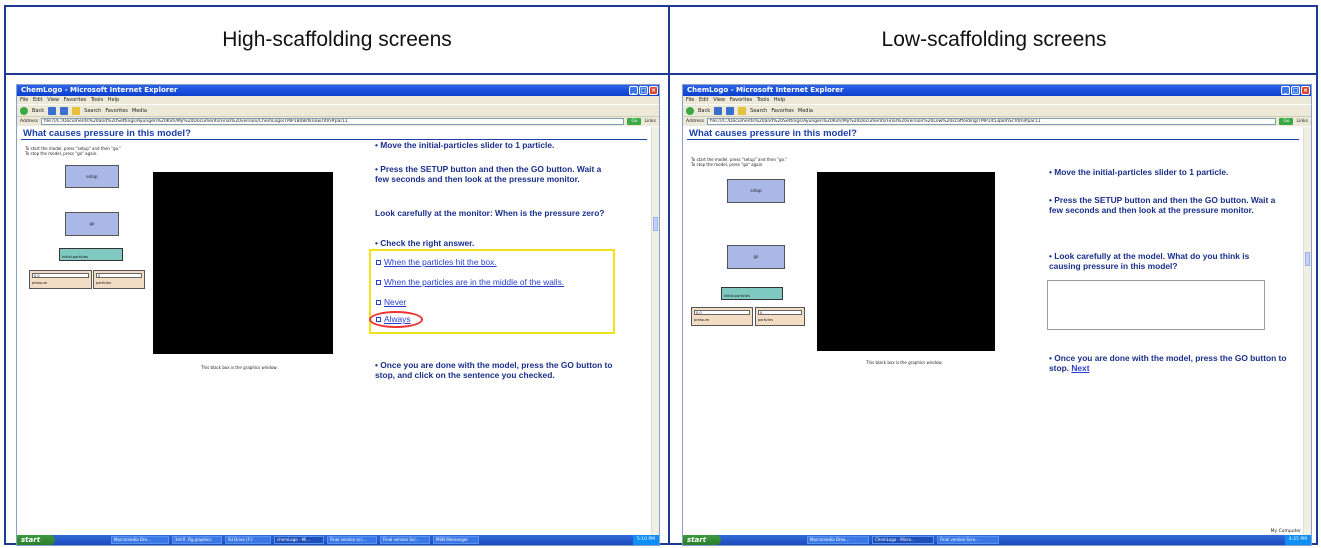 The image size is (1321, 548). Describe the element at coordinates (993, 139) in the screenshot. I see `title-rule` at that location.